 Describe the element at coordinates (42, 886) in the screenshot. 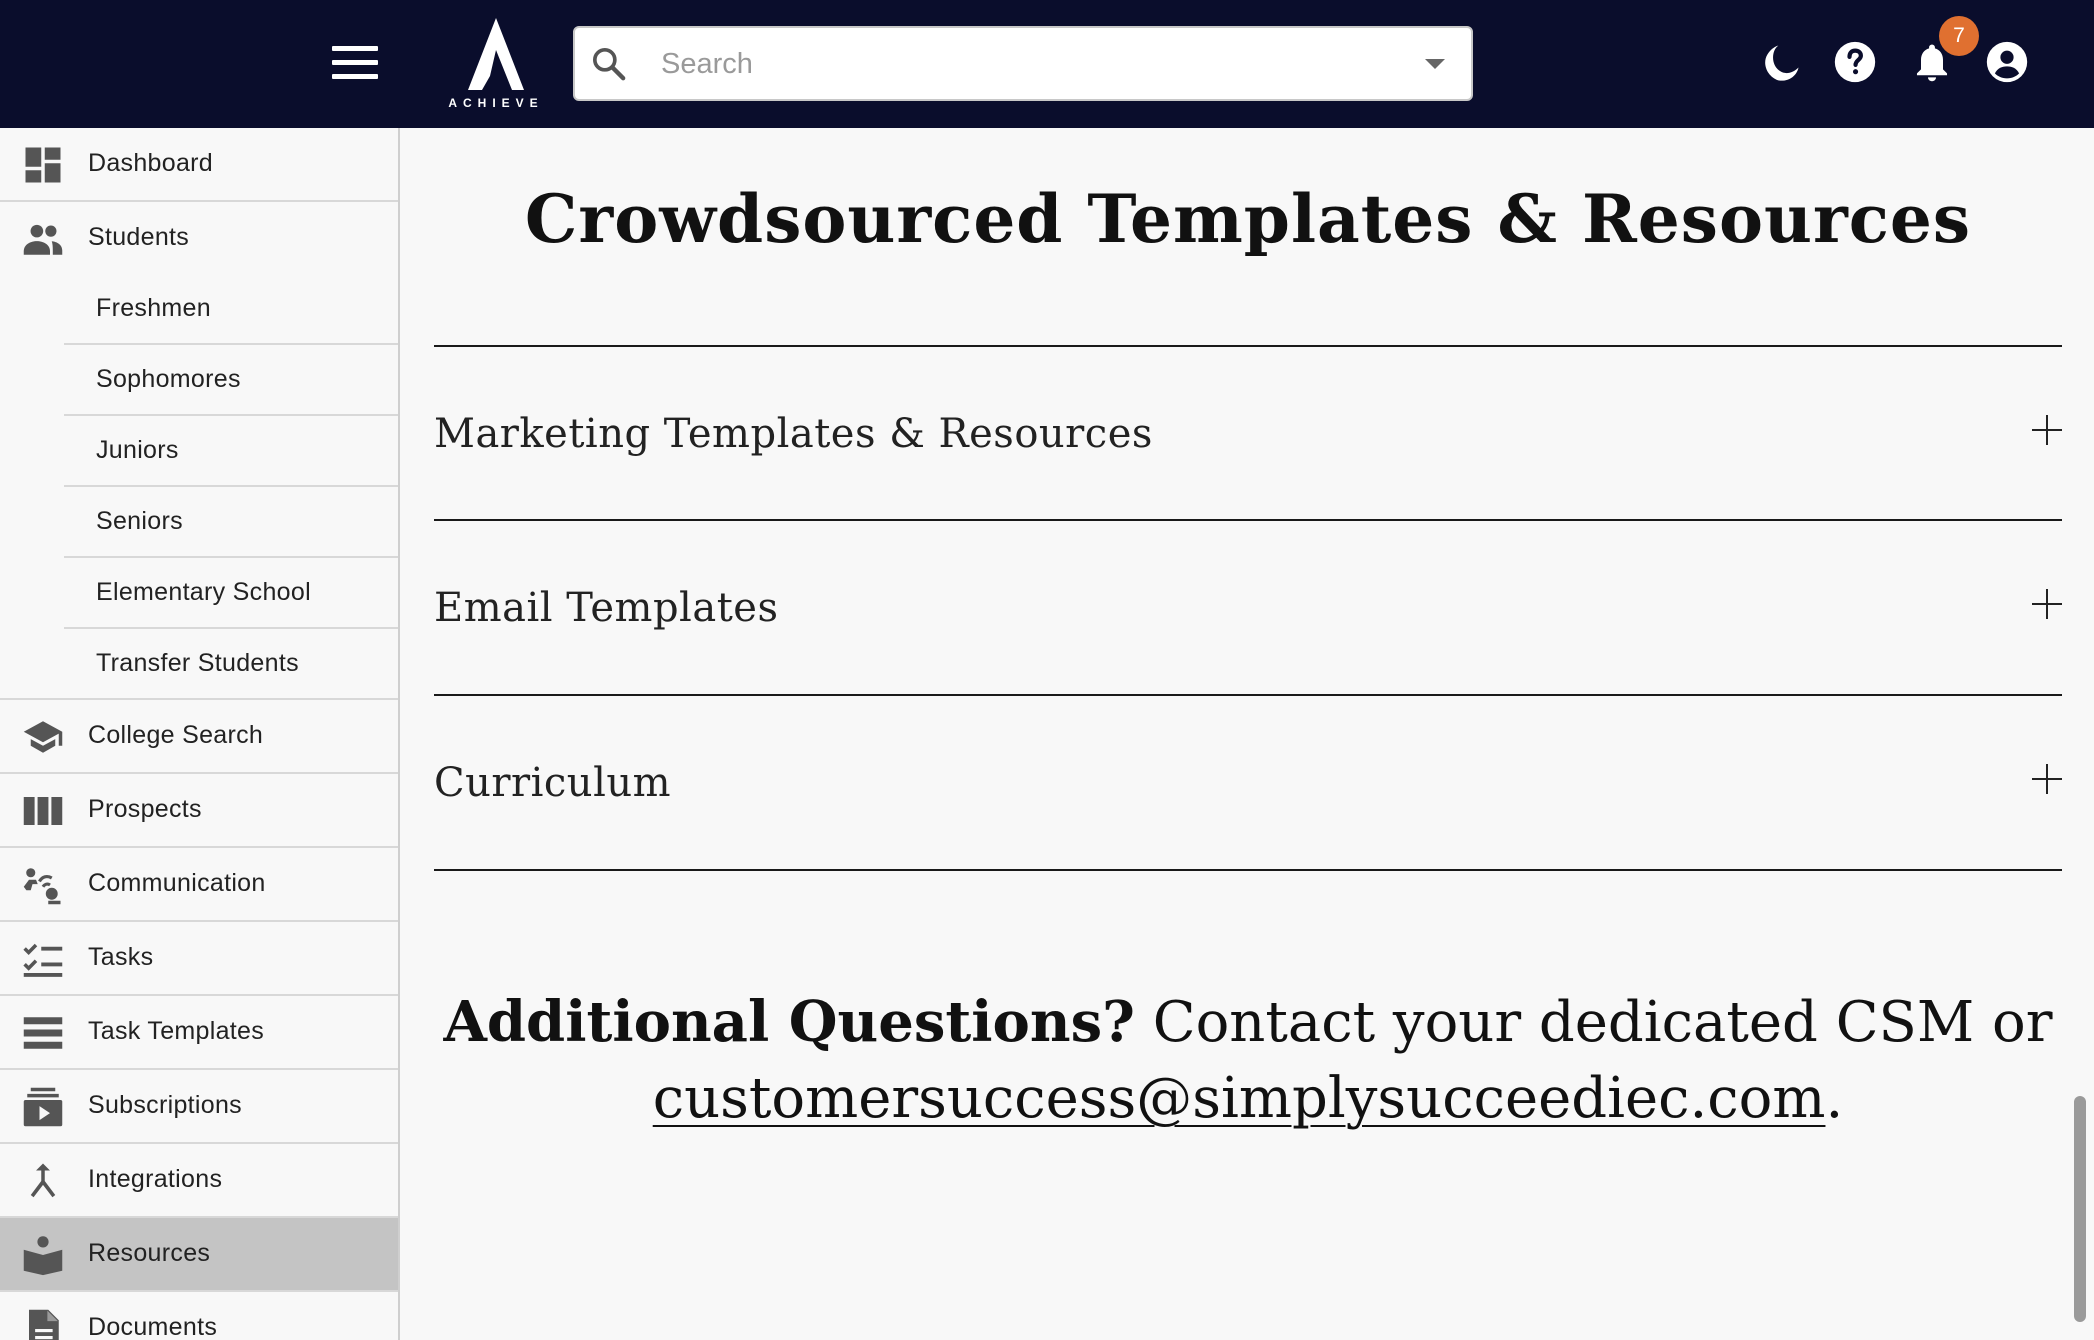

I see `communication-icon` at that location.